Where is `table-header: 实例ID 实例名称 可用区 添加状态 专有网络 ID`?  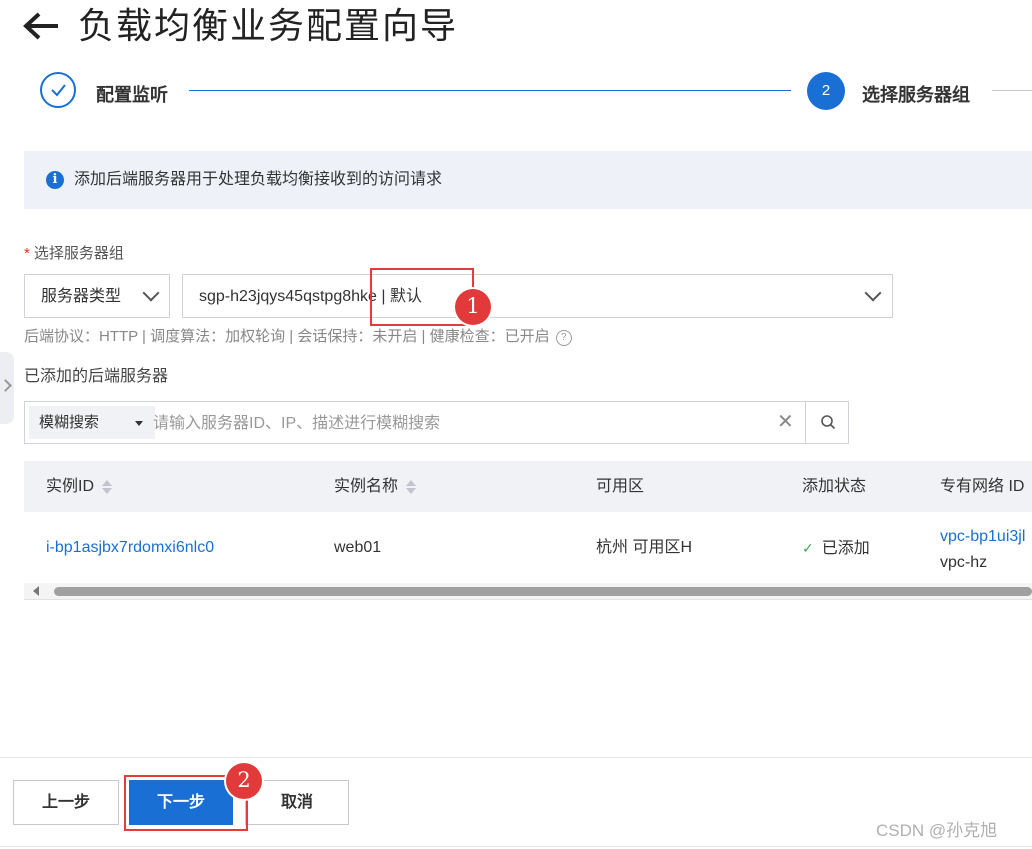
table-header: 实例ID 实例名称 可用区 添加状态 专有网络 ID is located at coordinates (528, 486).